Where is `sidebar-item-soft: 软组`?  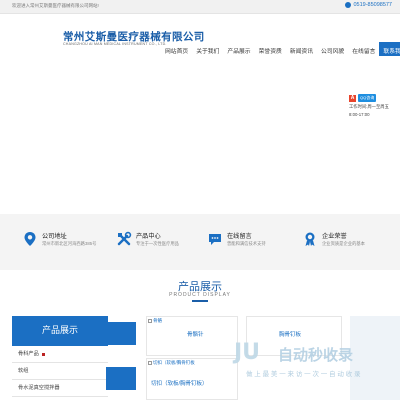
sidebar-item-soft: 软组 is located at coordinates (60, 371).